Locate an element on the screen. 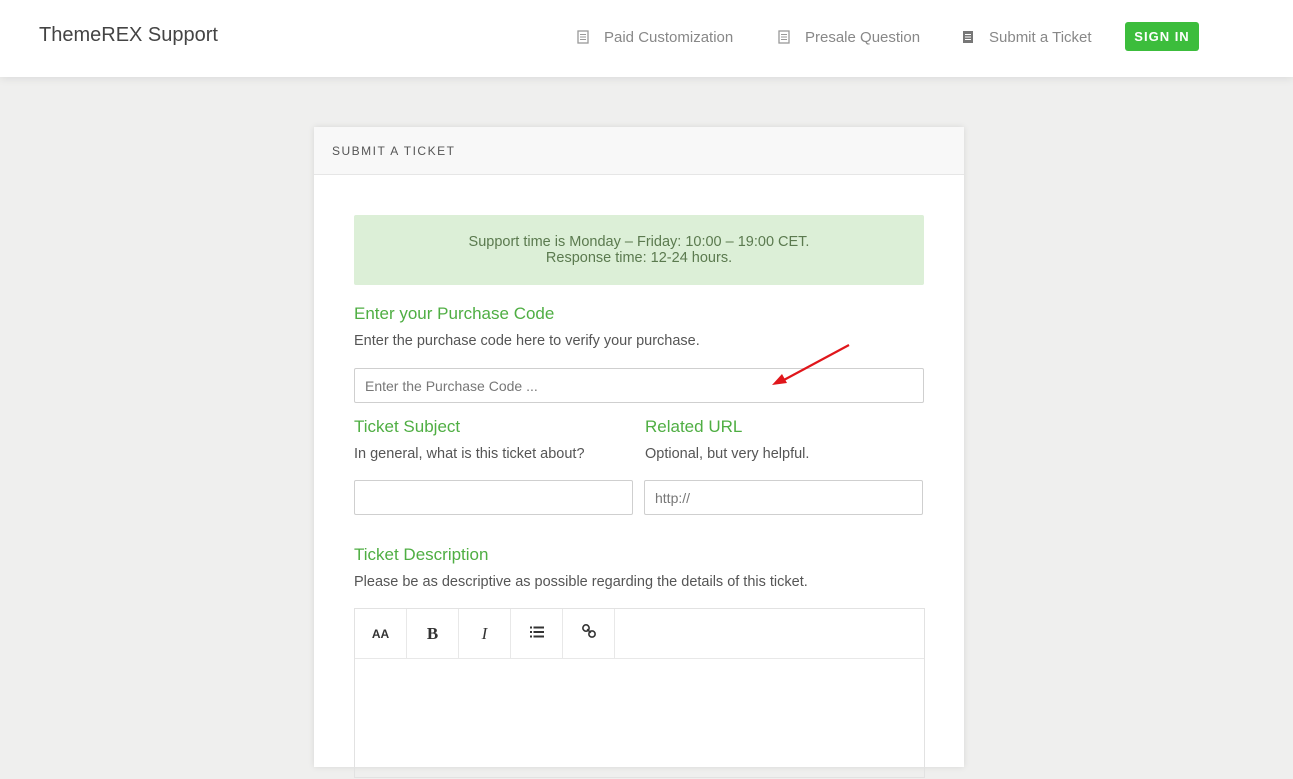 This screenshot has width=1293, height=779. bold-button: B is located at coordinates (433, 633).